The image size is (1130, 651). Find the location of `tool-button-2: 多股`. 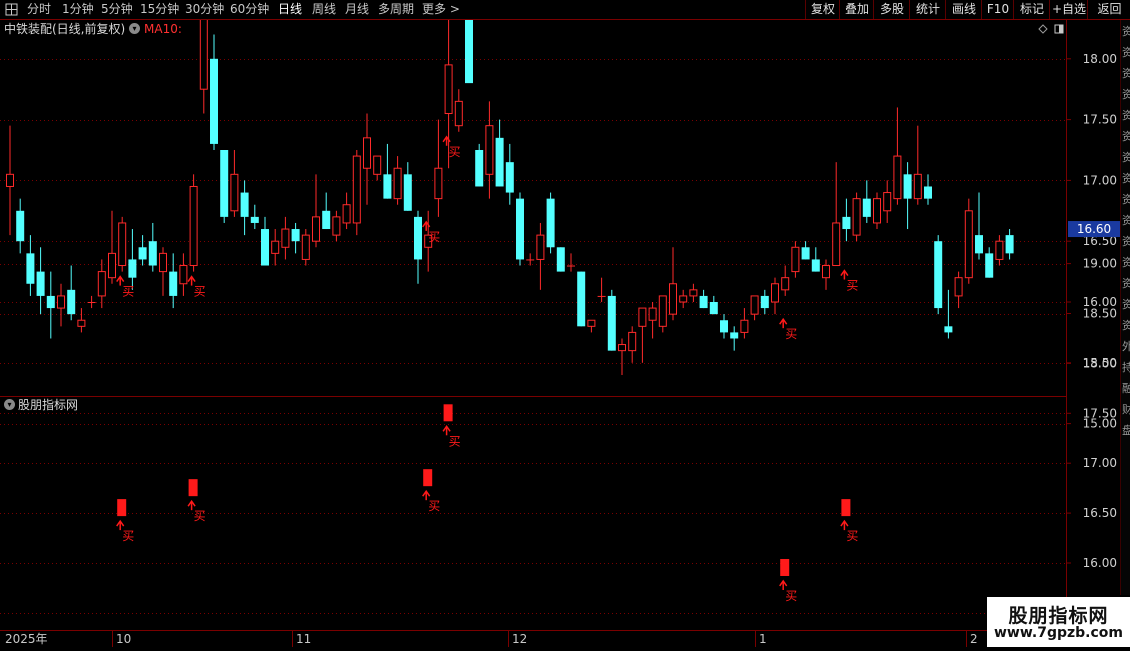

tool-button-2: 多股 is located at coordinates (891, 9).